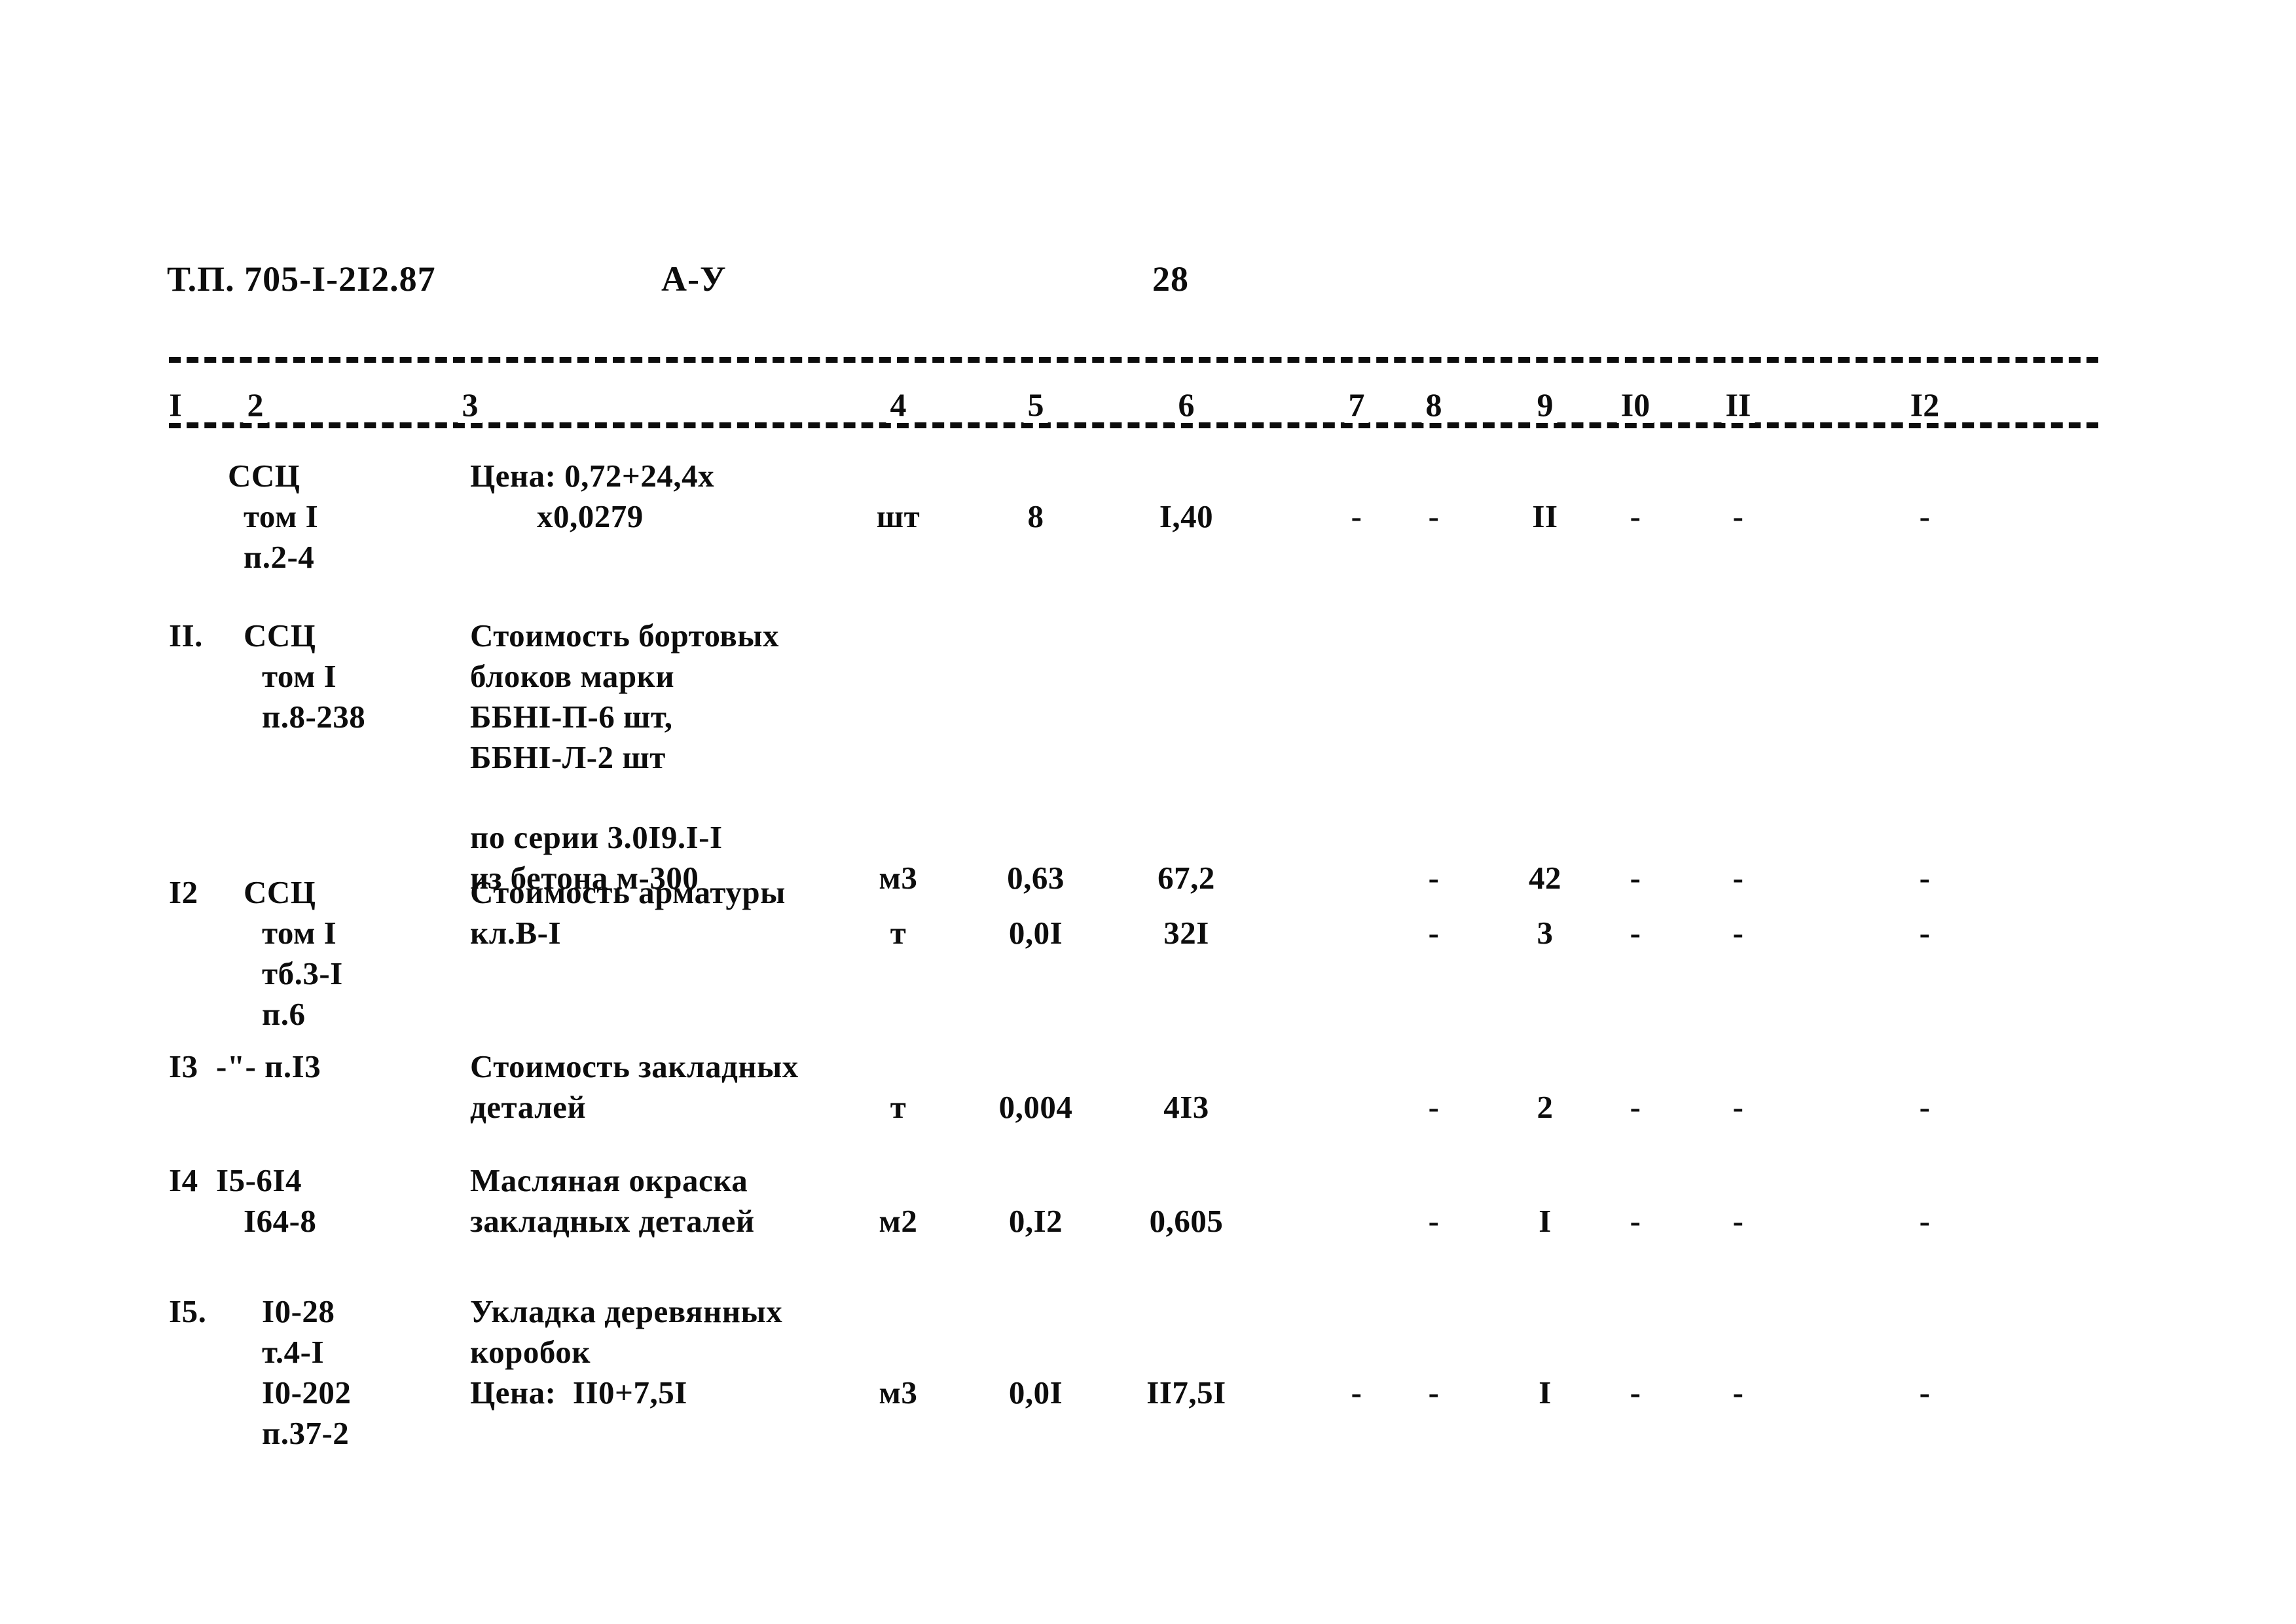 This screenshot has height=1624, width=2296. What do you see at coordinates (186, 636) in the screenshot?
I see `row-ordinal: II.` at bounding box center [186, 636].